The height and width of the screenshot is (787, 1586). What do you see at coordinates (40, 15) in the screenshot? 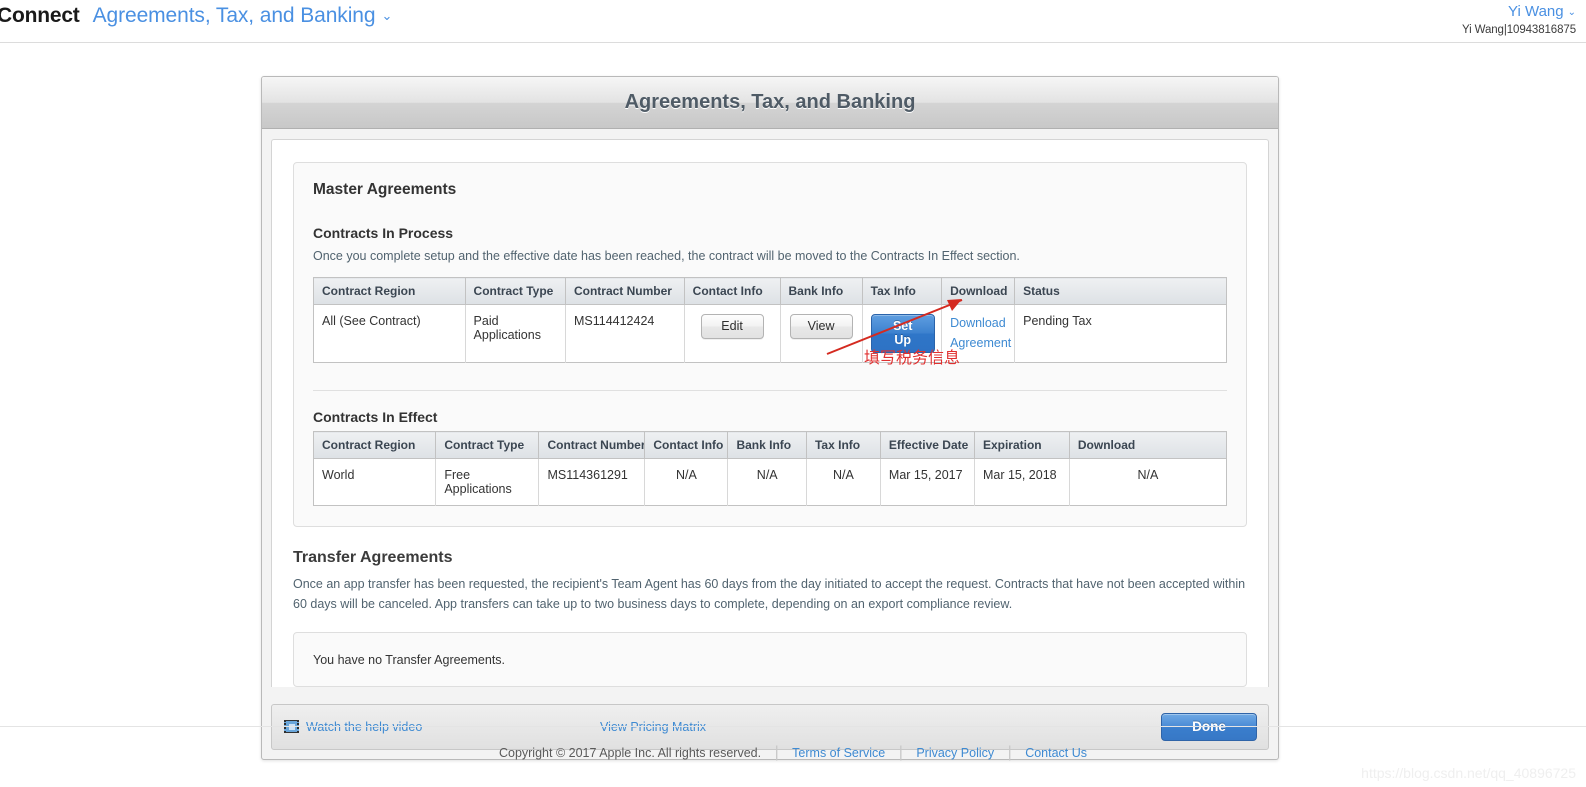
I see `connect-brand-label: Connect` at bounding box center [40, 15].